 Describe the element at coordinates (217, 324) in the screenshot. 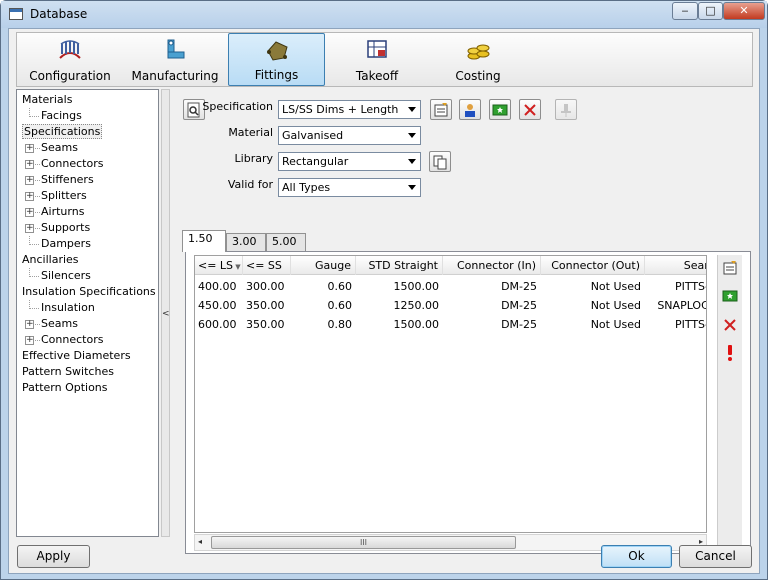

I see `table-cell: 600.00` at that location.